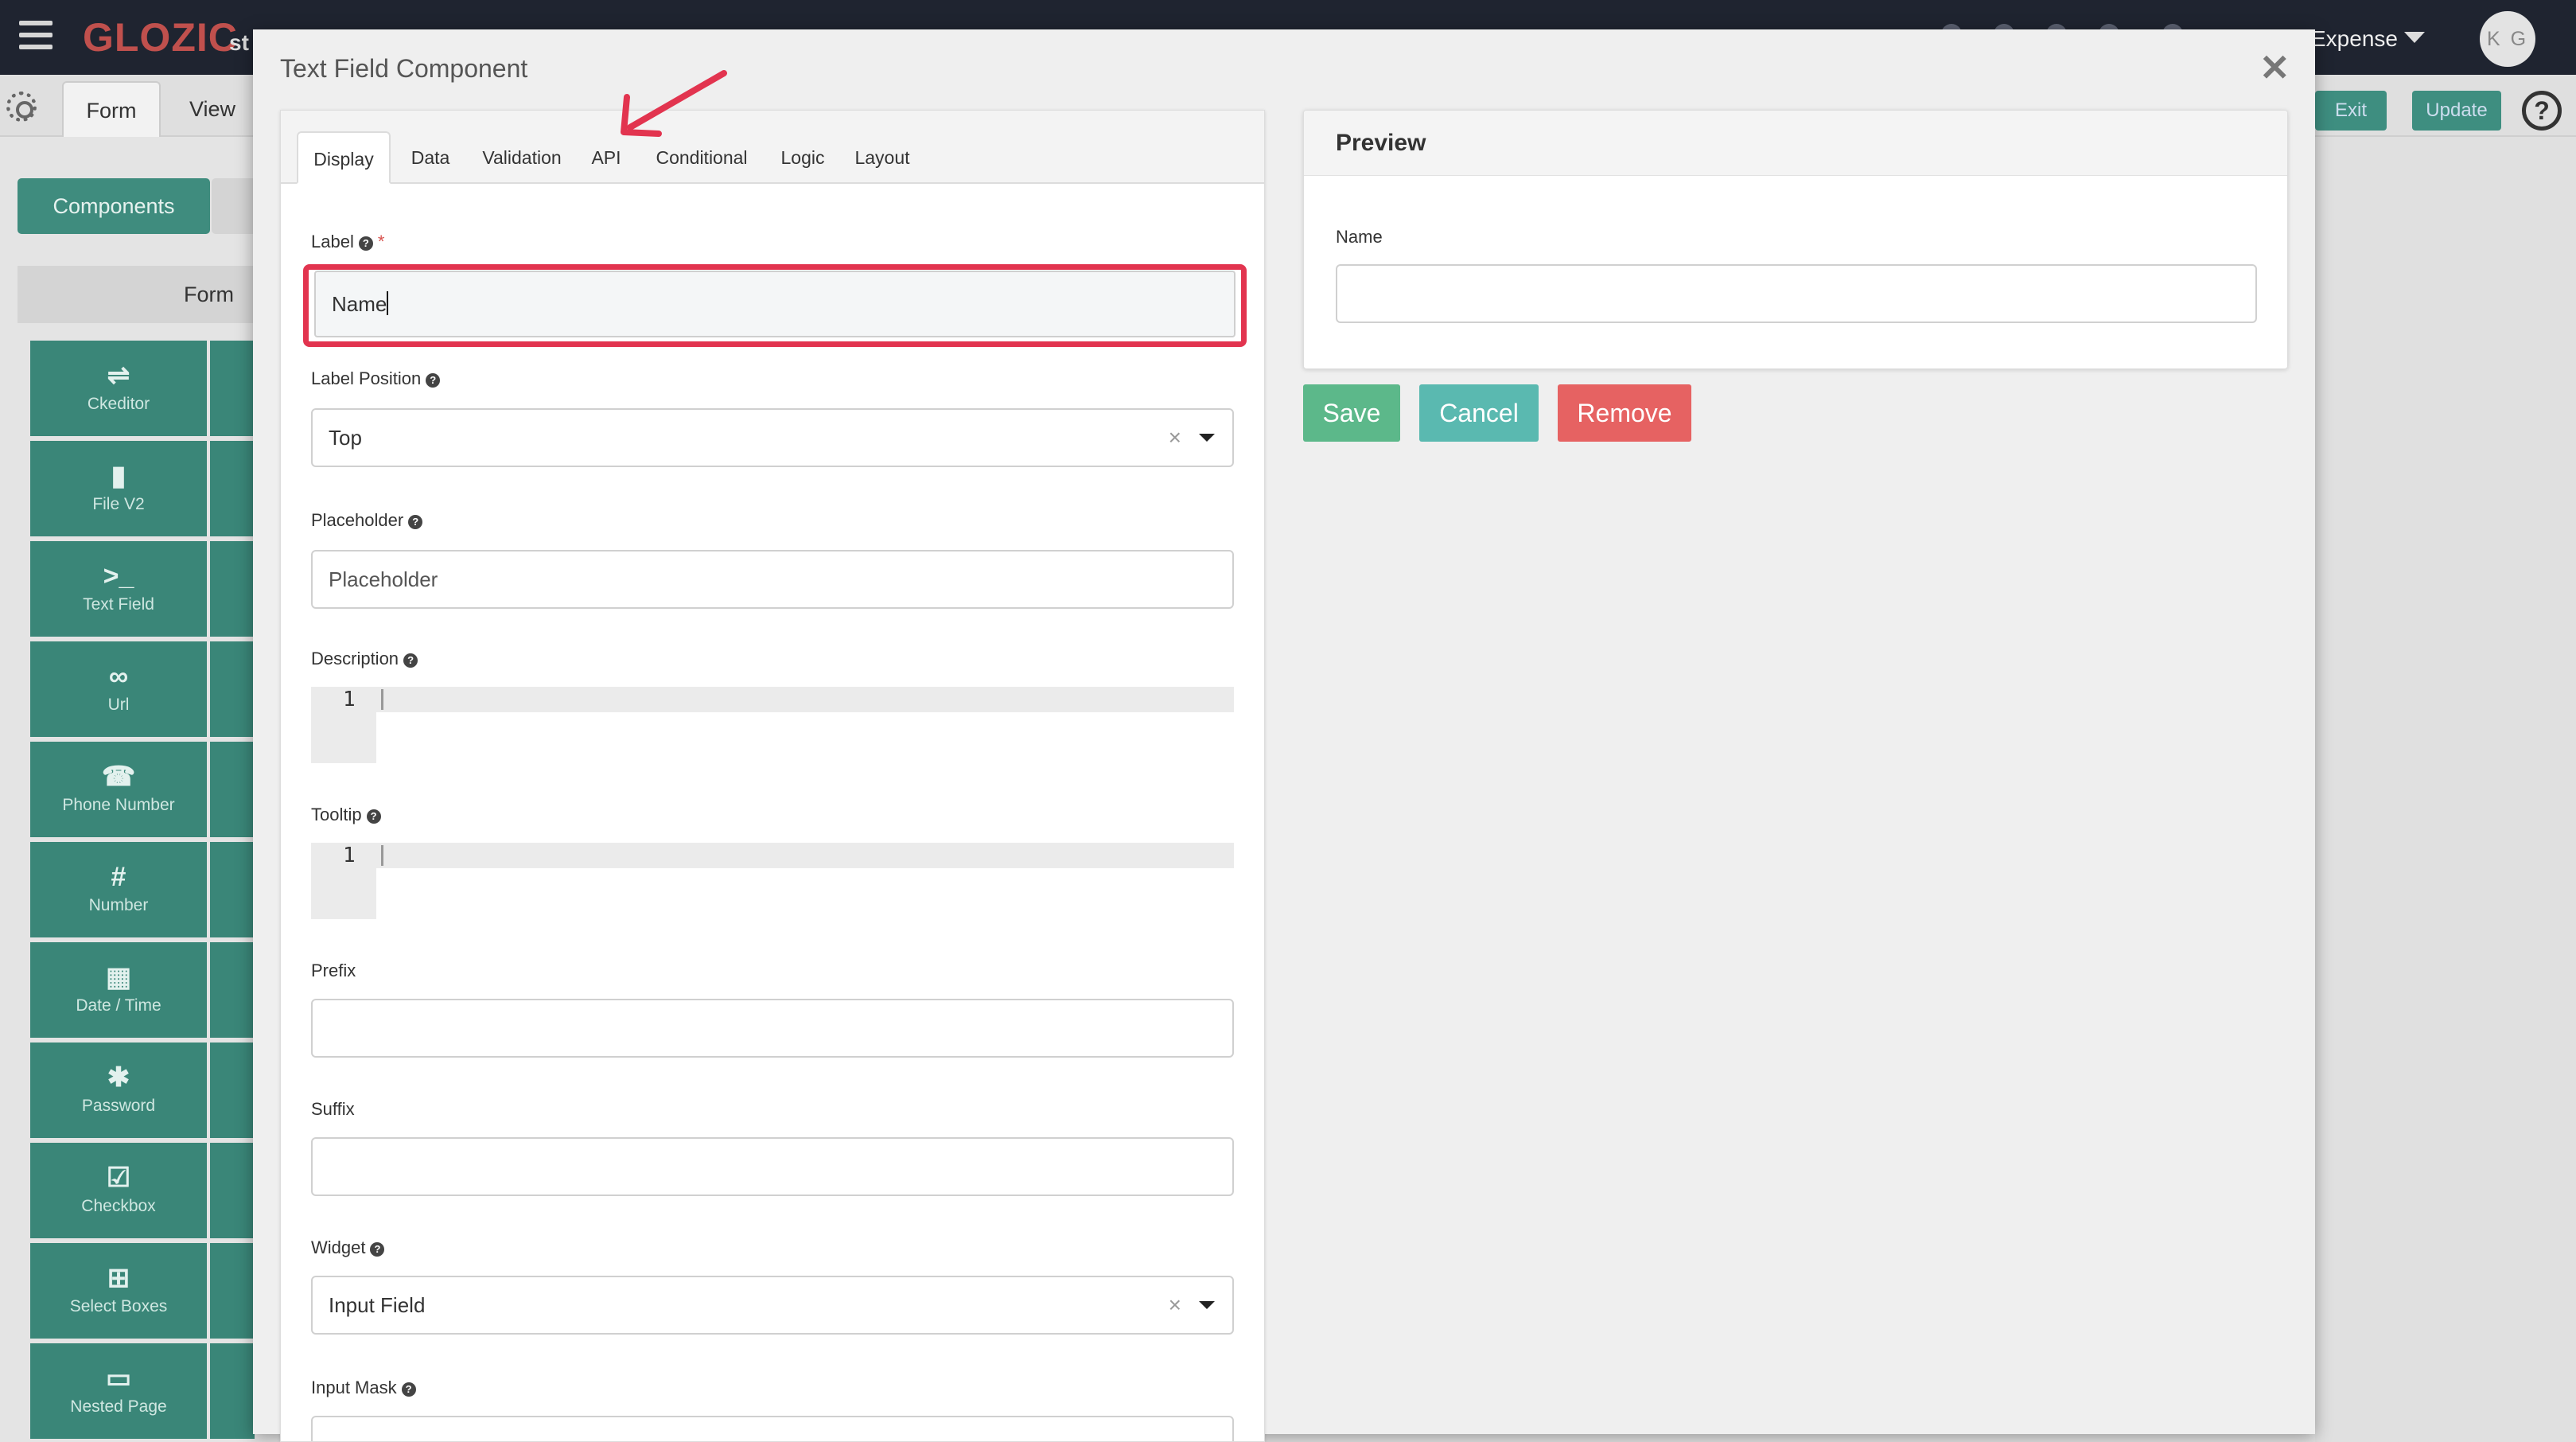  Describe the element at coordinates (2275, 68) in the screenshot. I see `close-icon: ✕` at that location.